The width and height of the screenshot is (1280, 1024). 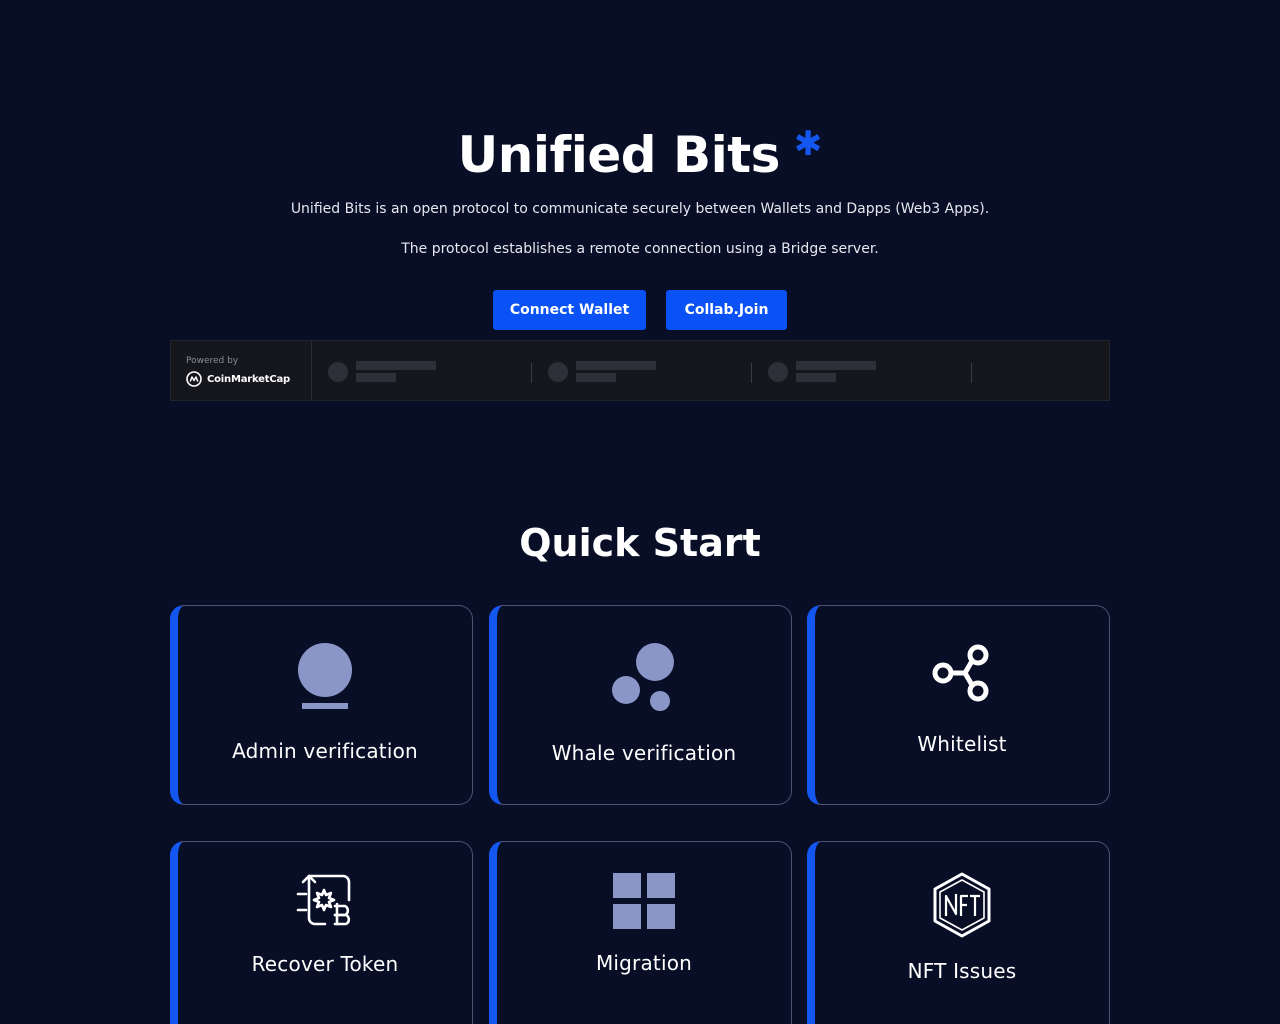 What do you see at coordinates (644, 901) in the screenshot?
I see `grid-icon` at bounding box center [644, 901].